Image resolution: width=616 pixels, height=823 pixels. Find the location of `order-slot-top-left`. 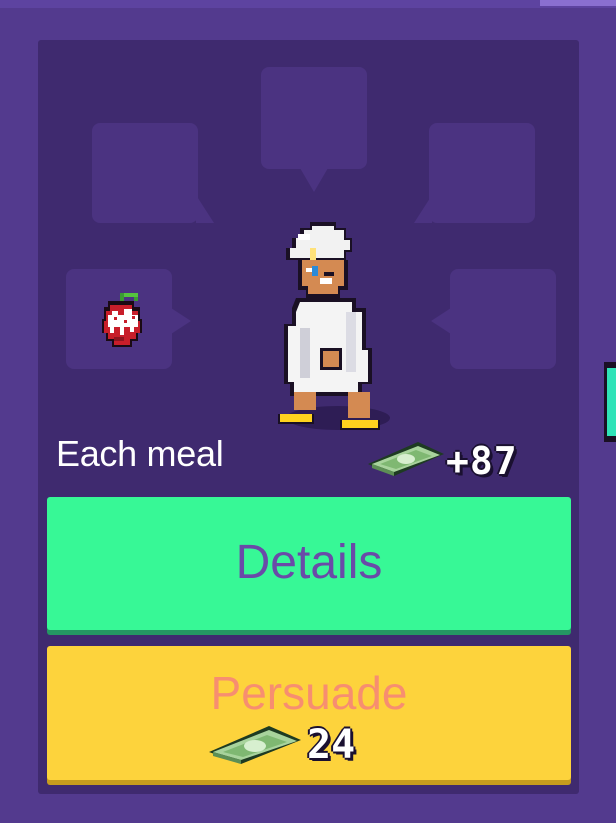

order-slot-top-left is located at coordinates (145, 173).